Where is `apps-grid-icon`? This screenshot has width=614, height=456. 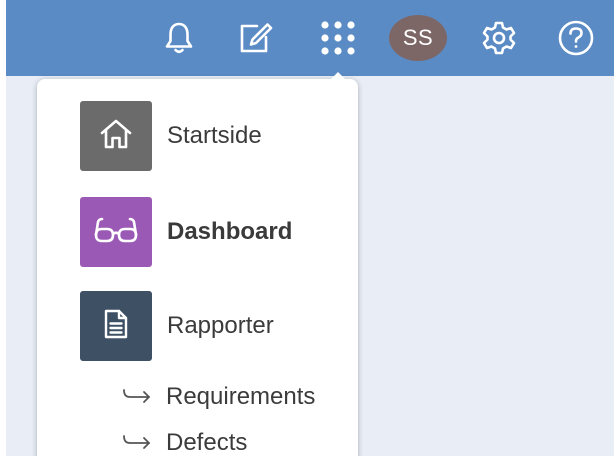 apps-grid-icon is located at coordinates (338, 38).